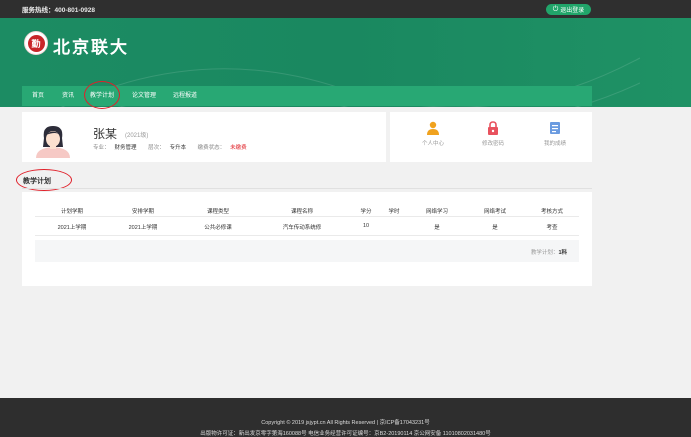 This screenshot has width=691, height=437. I want to click on logout-button: ⏻ 退出登录, so click(568, 9).